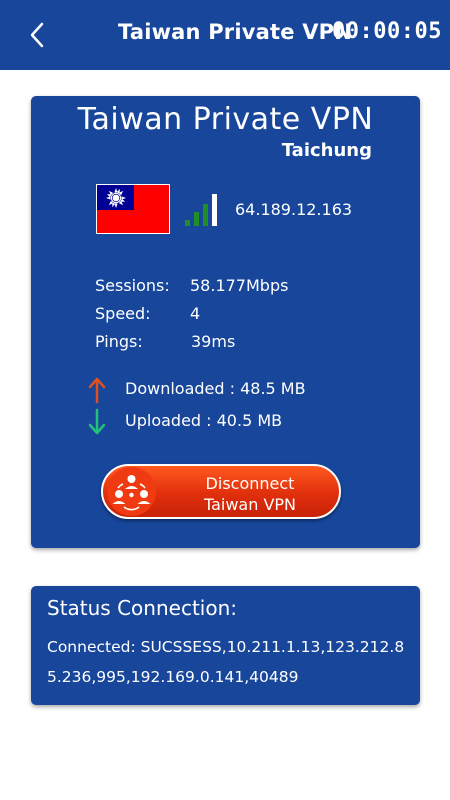 The image size is (450, 800). Describe the element at coordinates (132, 285) in the screenshot. I see `stat-label: Sessions:` at that location.